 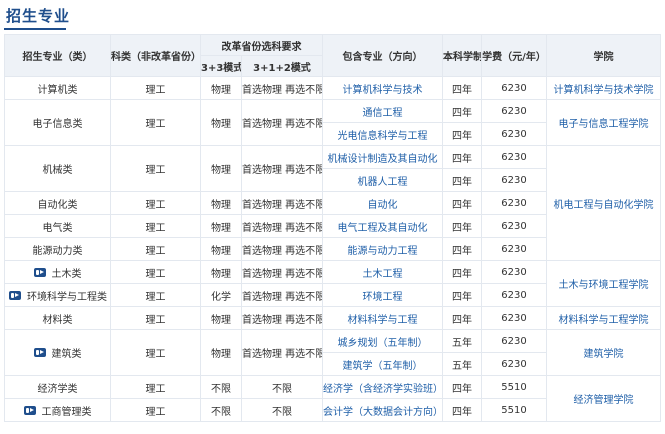 What do you see at coordinates (514, 387) in the screenshot?
I see `tuition-cell: 5510` at bounding box center [514, 387].